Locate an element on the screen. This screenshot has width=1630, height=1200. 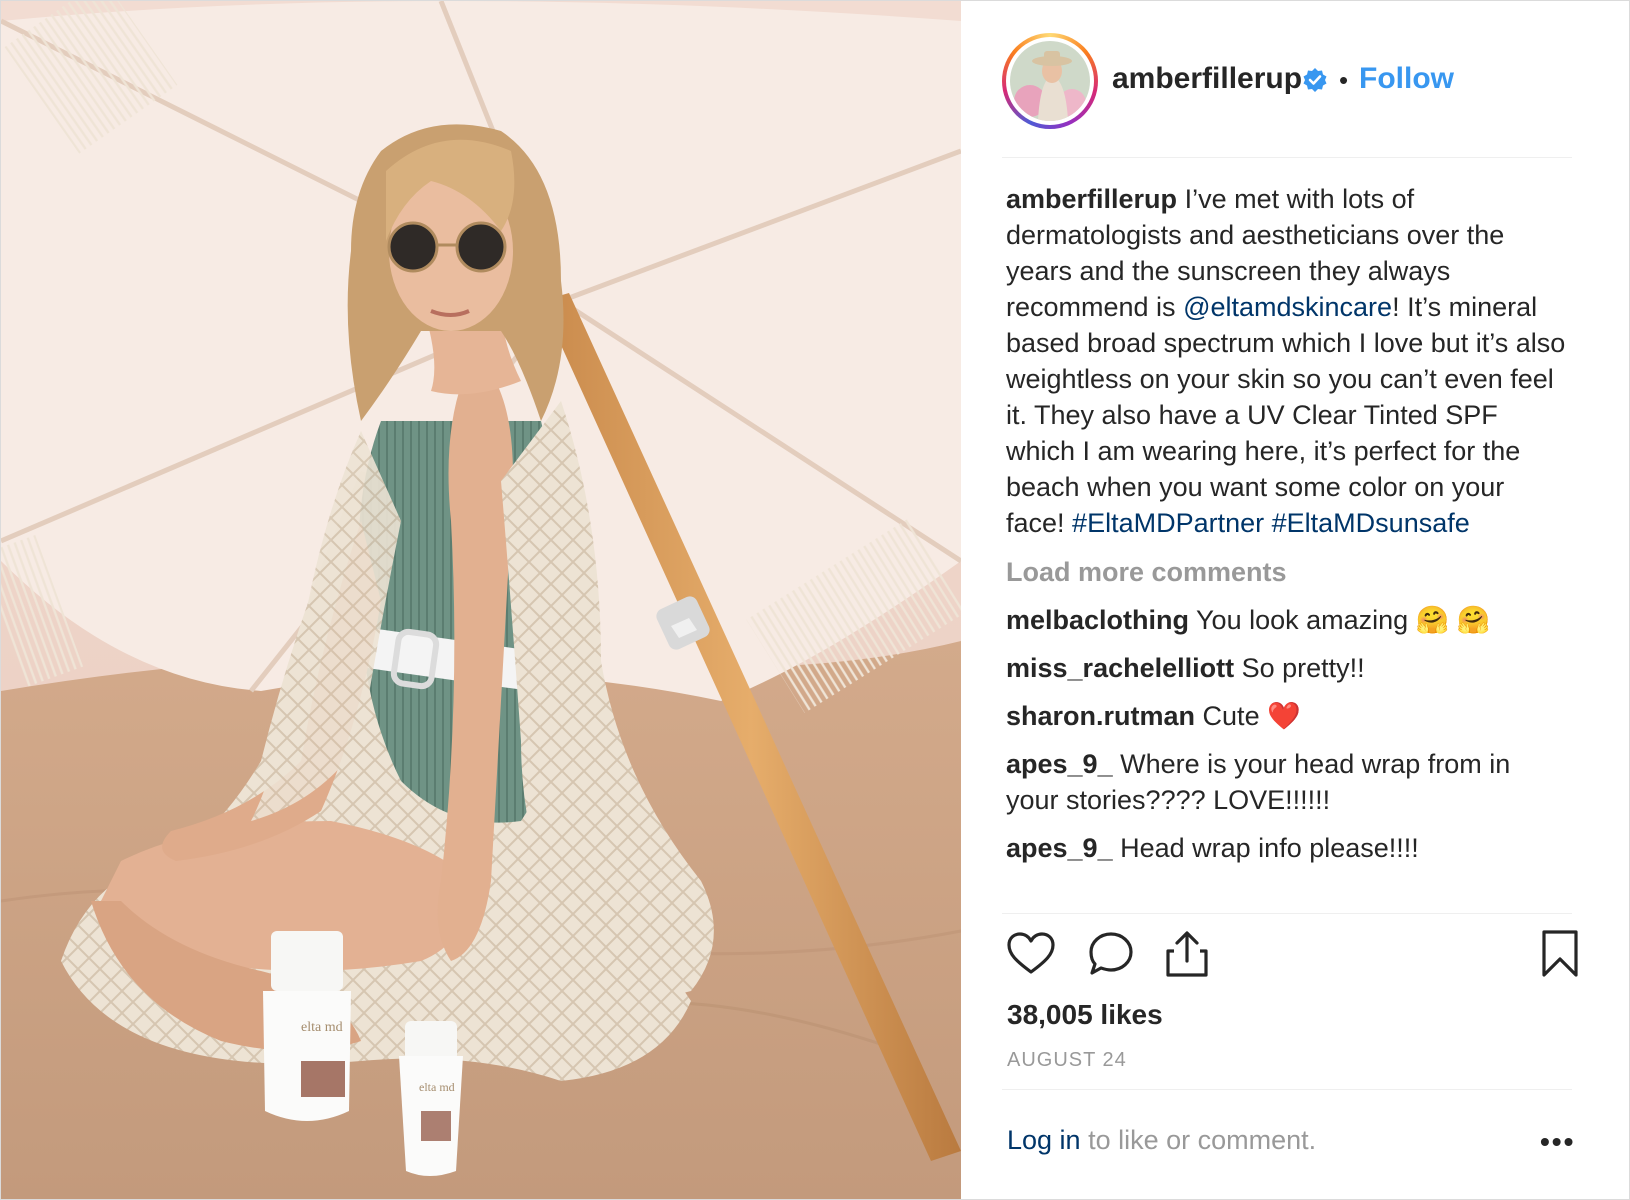
follow-button: Follow is located at coordinates (1406, 79).